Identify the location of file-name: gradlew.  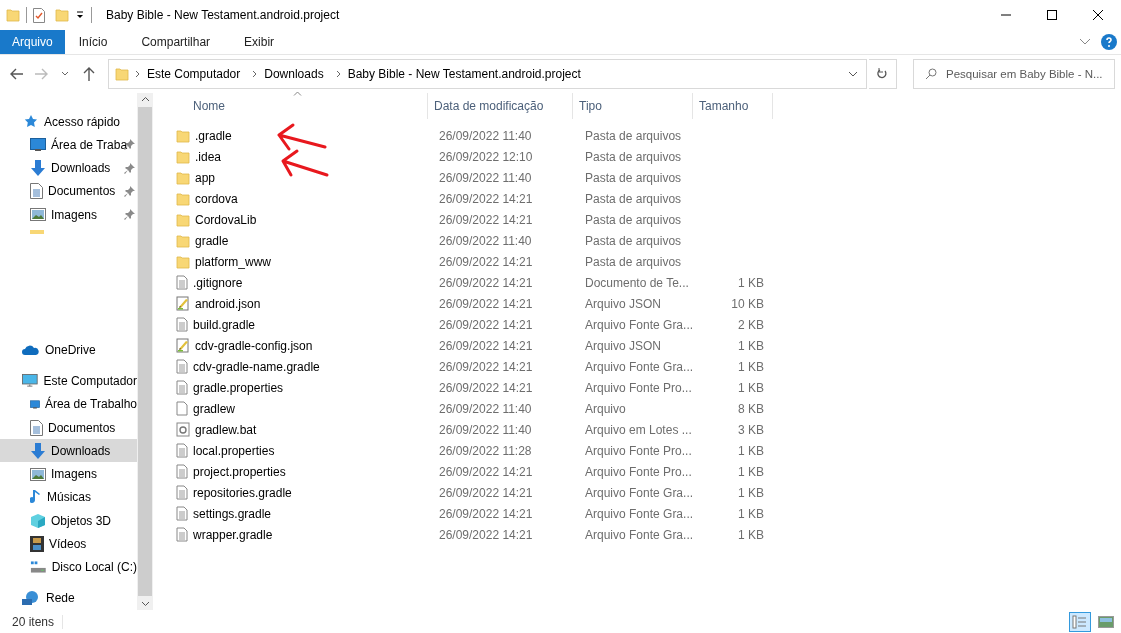
(214, 408).